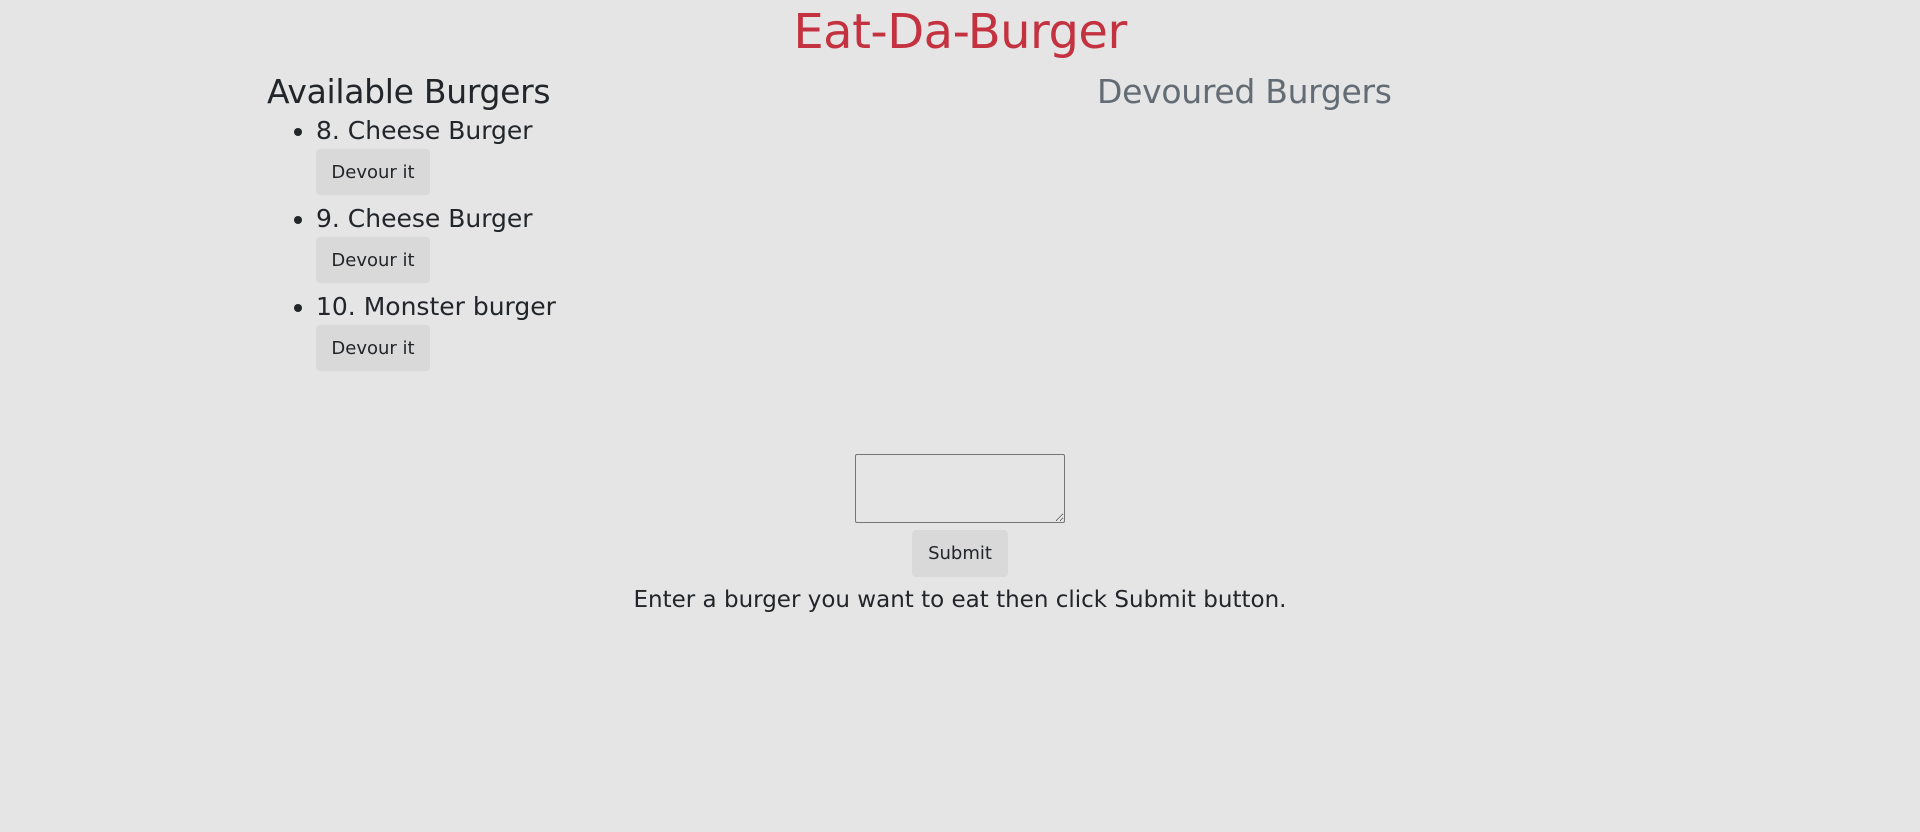 This screenshot has height=832, width=1920. Describe the element at coordinates (960, 553) in the screenshot. I see `submit-button: Submit` at that location.